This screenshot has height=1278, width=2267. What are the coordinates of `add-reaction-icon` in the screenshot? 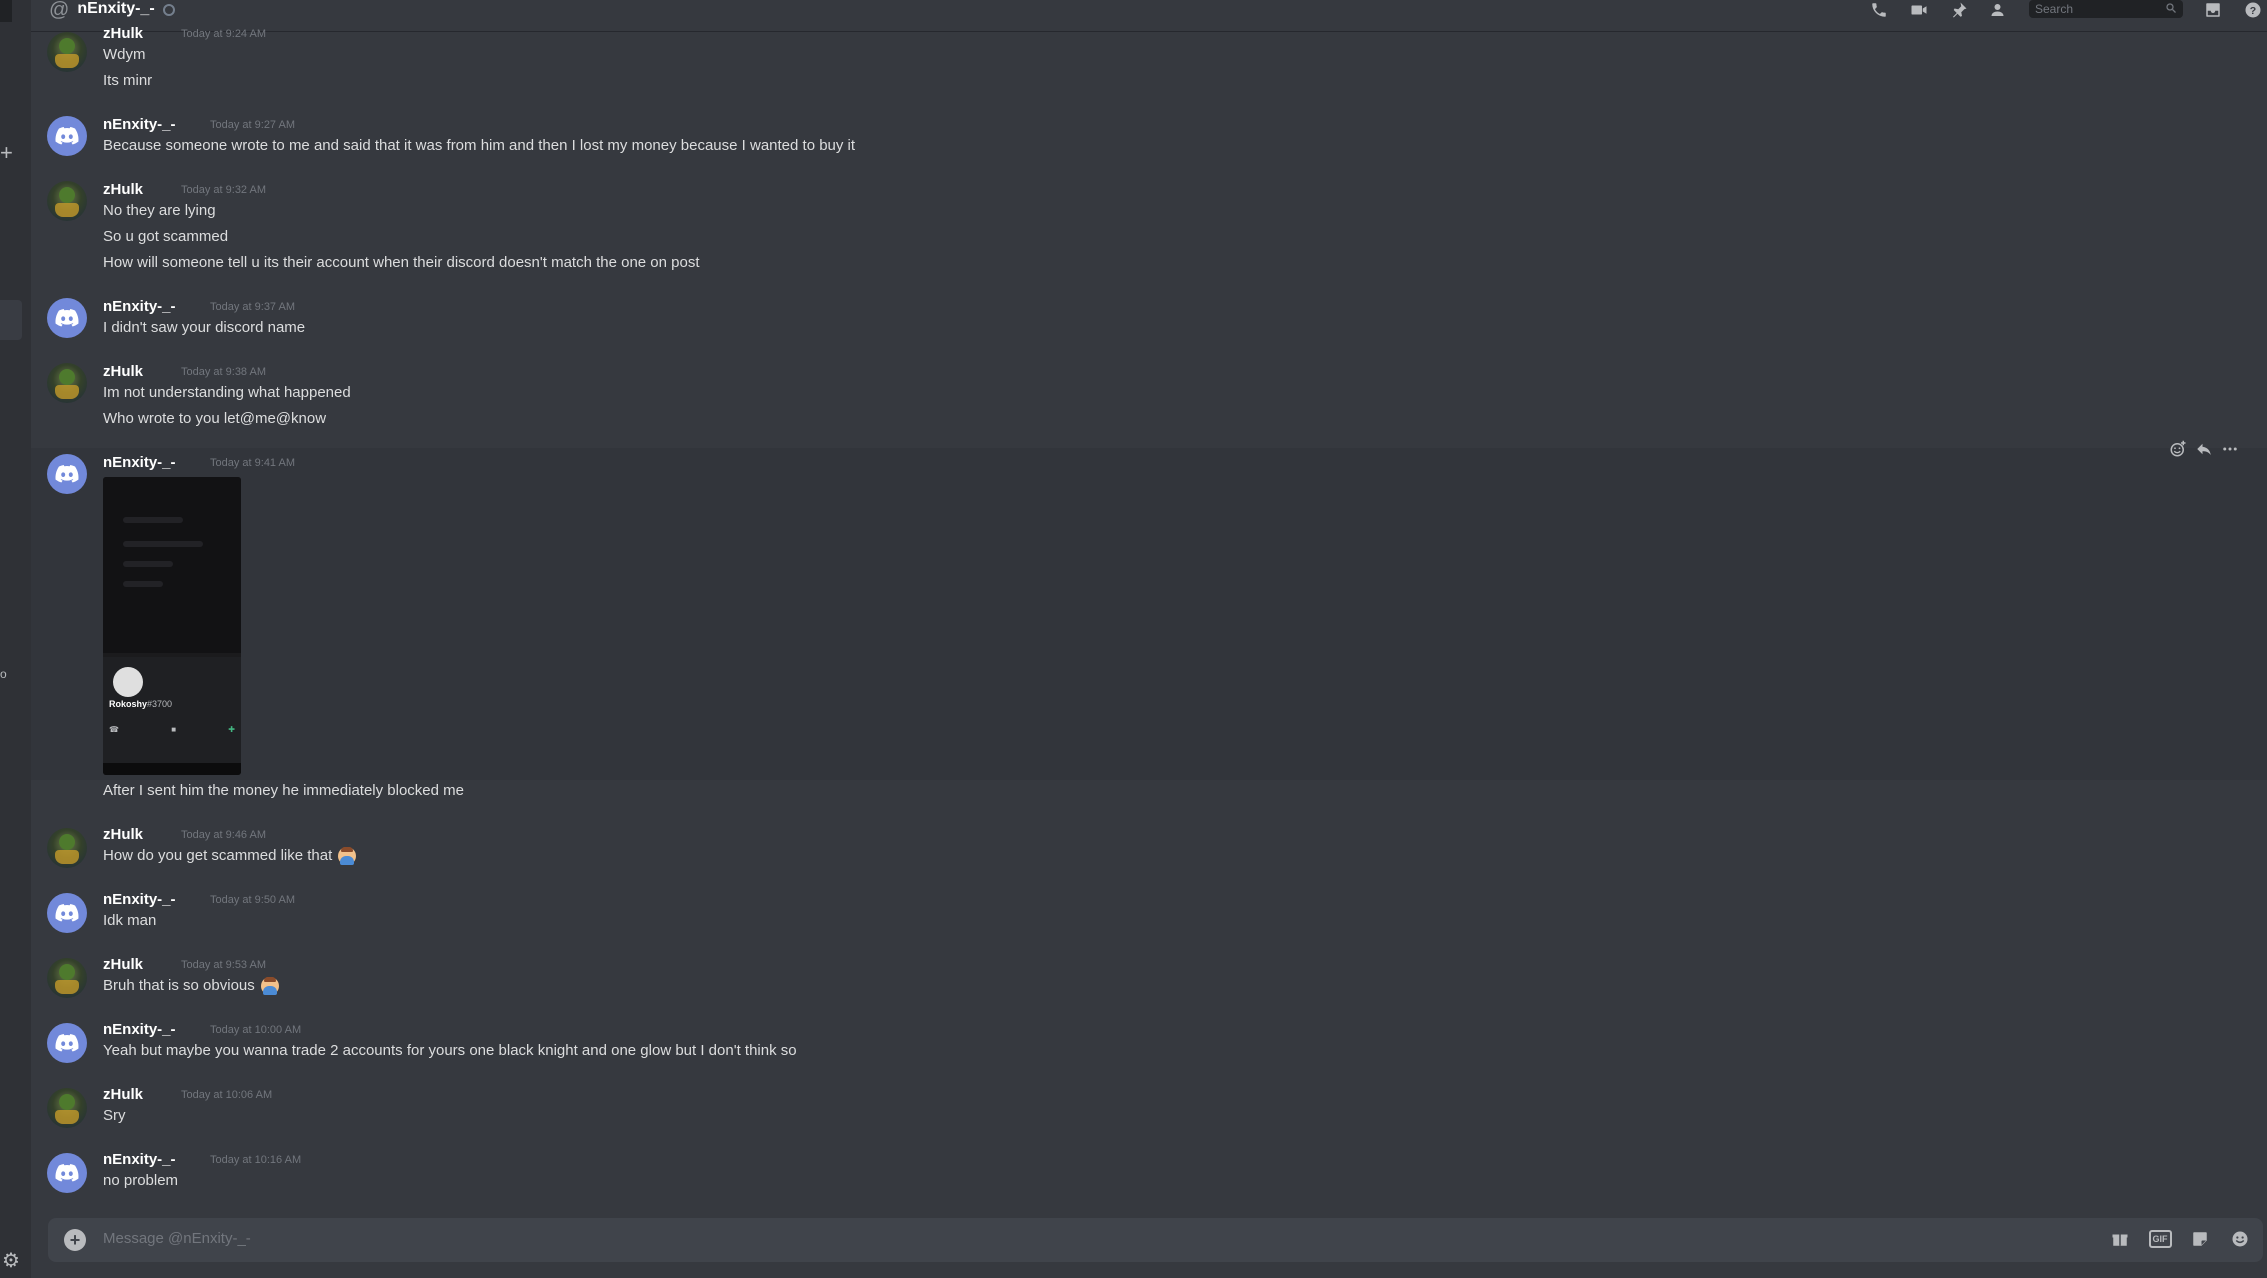 It's located at (2178, 448).